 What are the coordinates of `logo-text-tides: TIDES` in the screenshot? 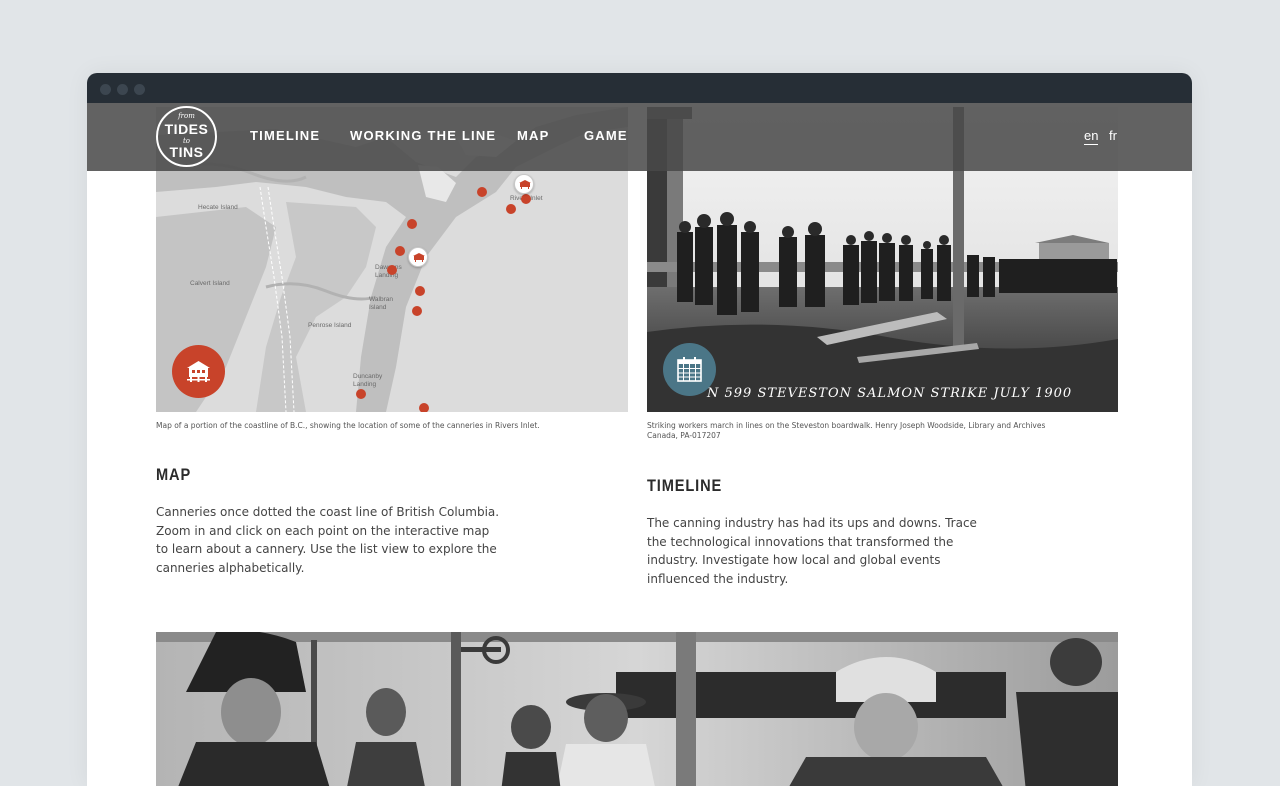 It's located at (186, 129).